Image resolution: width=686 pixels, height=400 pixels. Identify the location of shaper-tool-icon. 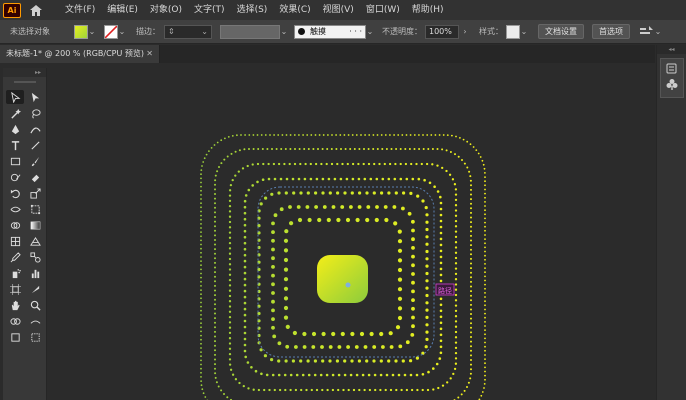
(15, 177).